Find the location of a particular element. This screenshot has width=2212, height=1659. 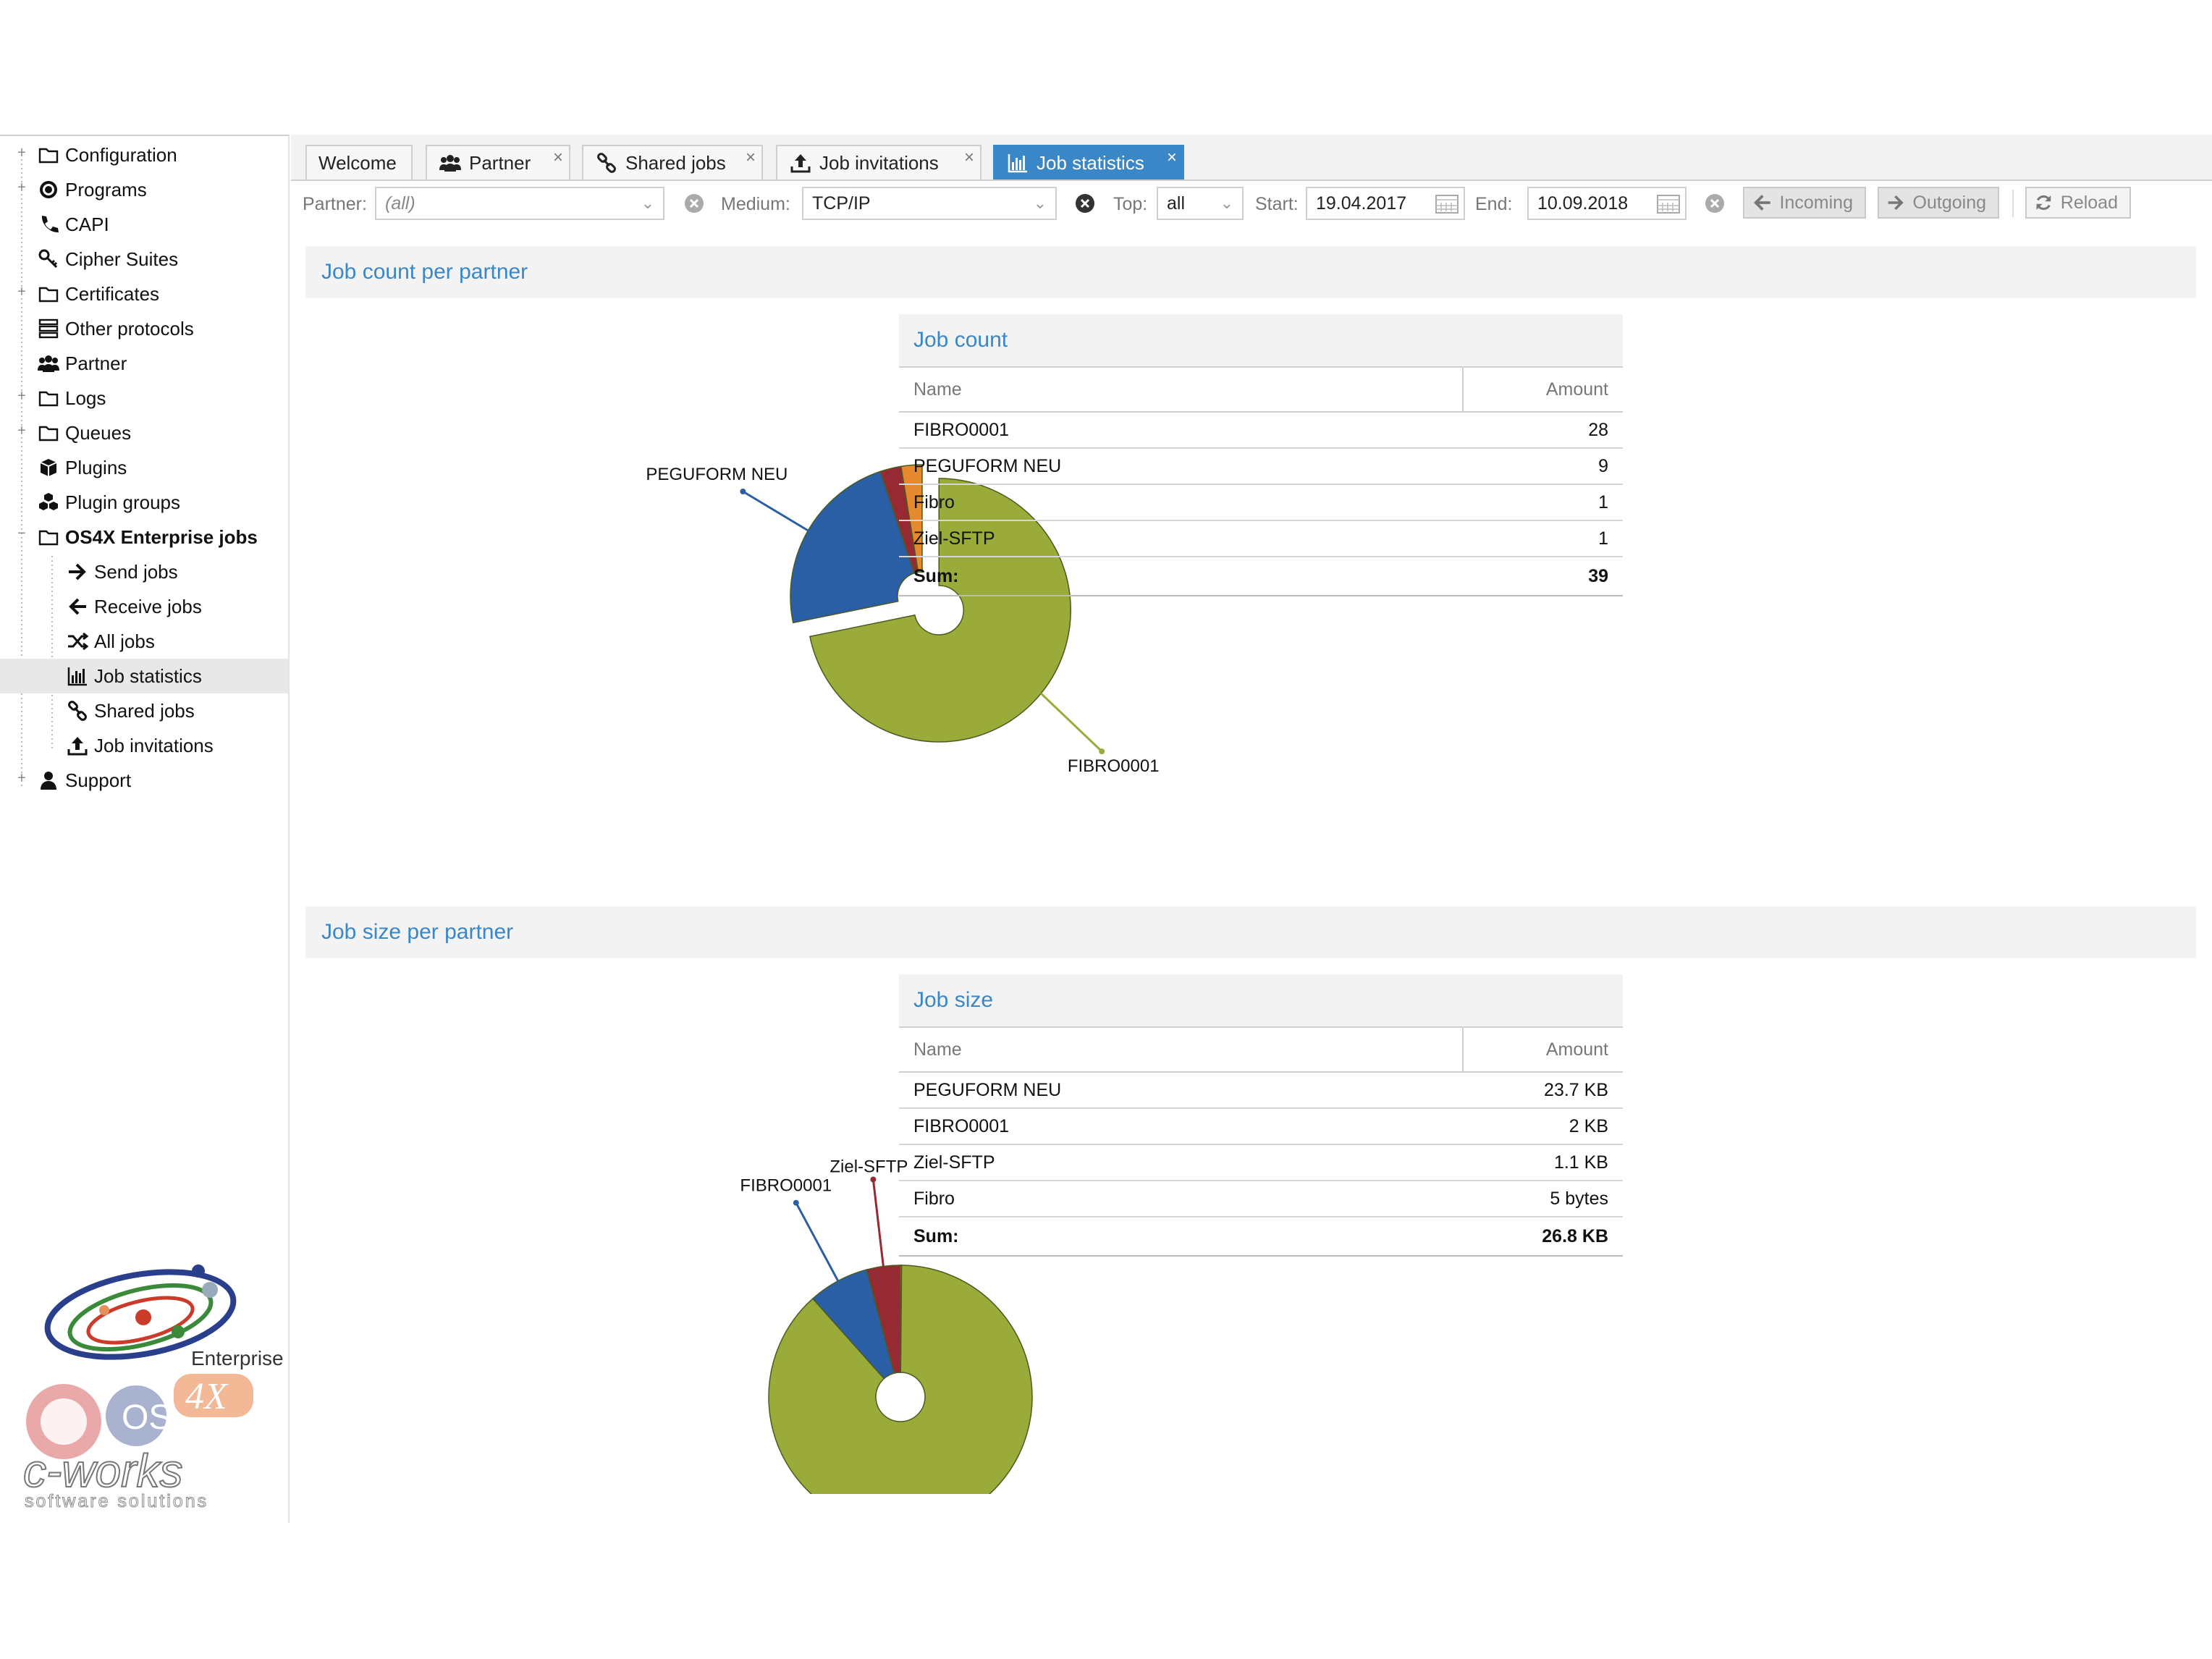

sidebar-item-all-jobs: All jobs is located at coordinates (144, 642).